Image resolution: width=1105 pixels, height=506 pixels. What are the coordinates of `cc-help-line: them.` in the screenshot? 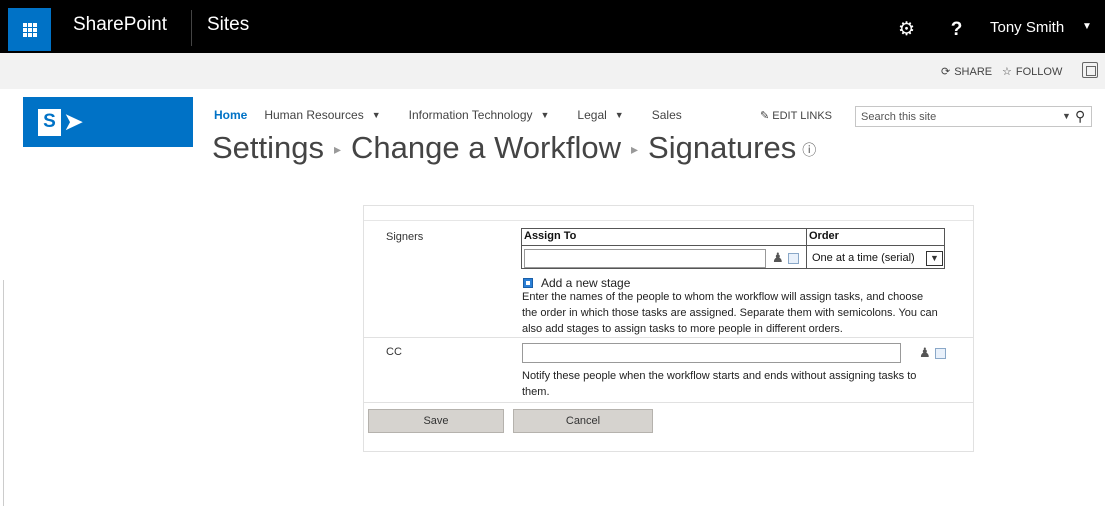 It's located at (536, 392).